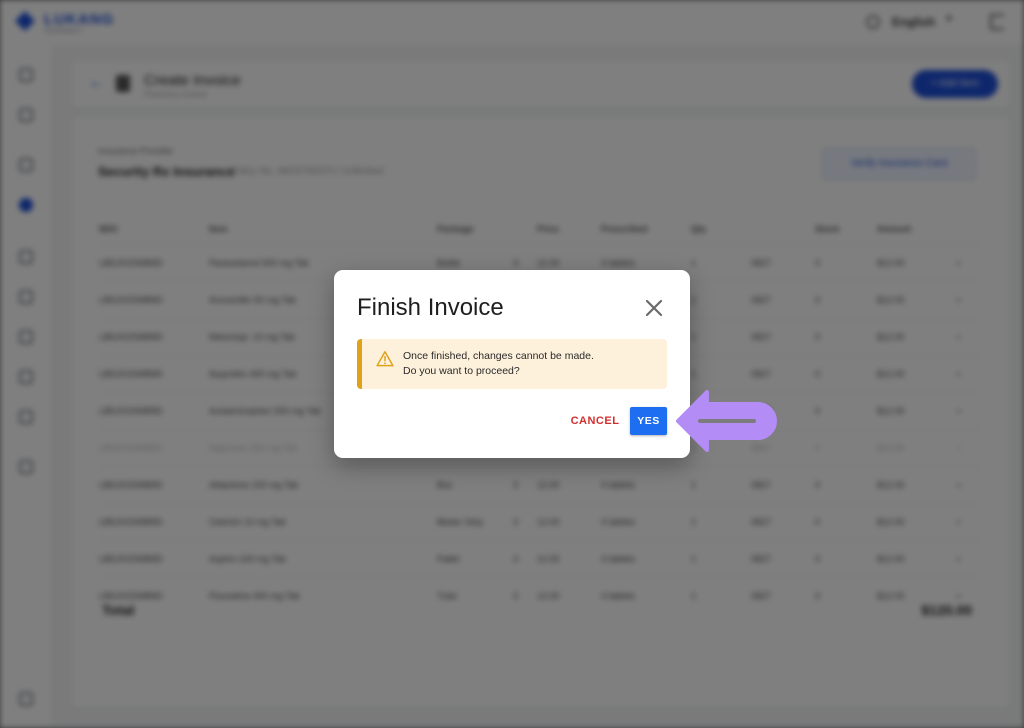 The height and width of the screenshot is (728, 1024). Describe the element at coordinates (461, 371) in the screenshot. I see `alert-message-line-2: Do you want to proceed?` at that location.